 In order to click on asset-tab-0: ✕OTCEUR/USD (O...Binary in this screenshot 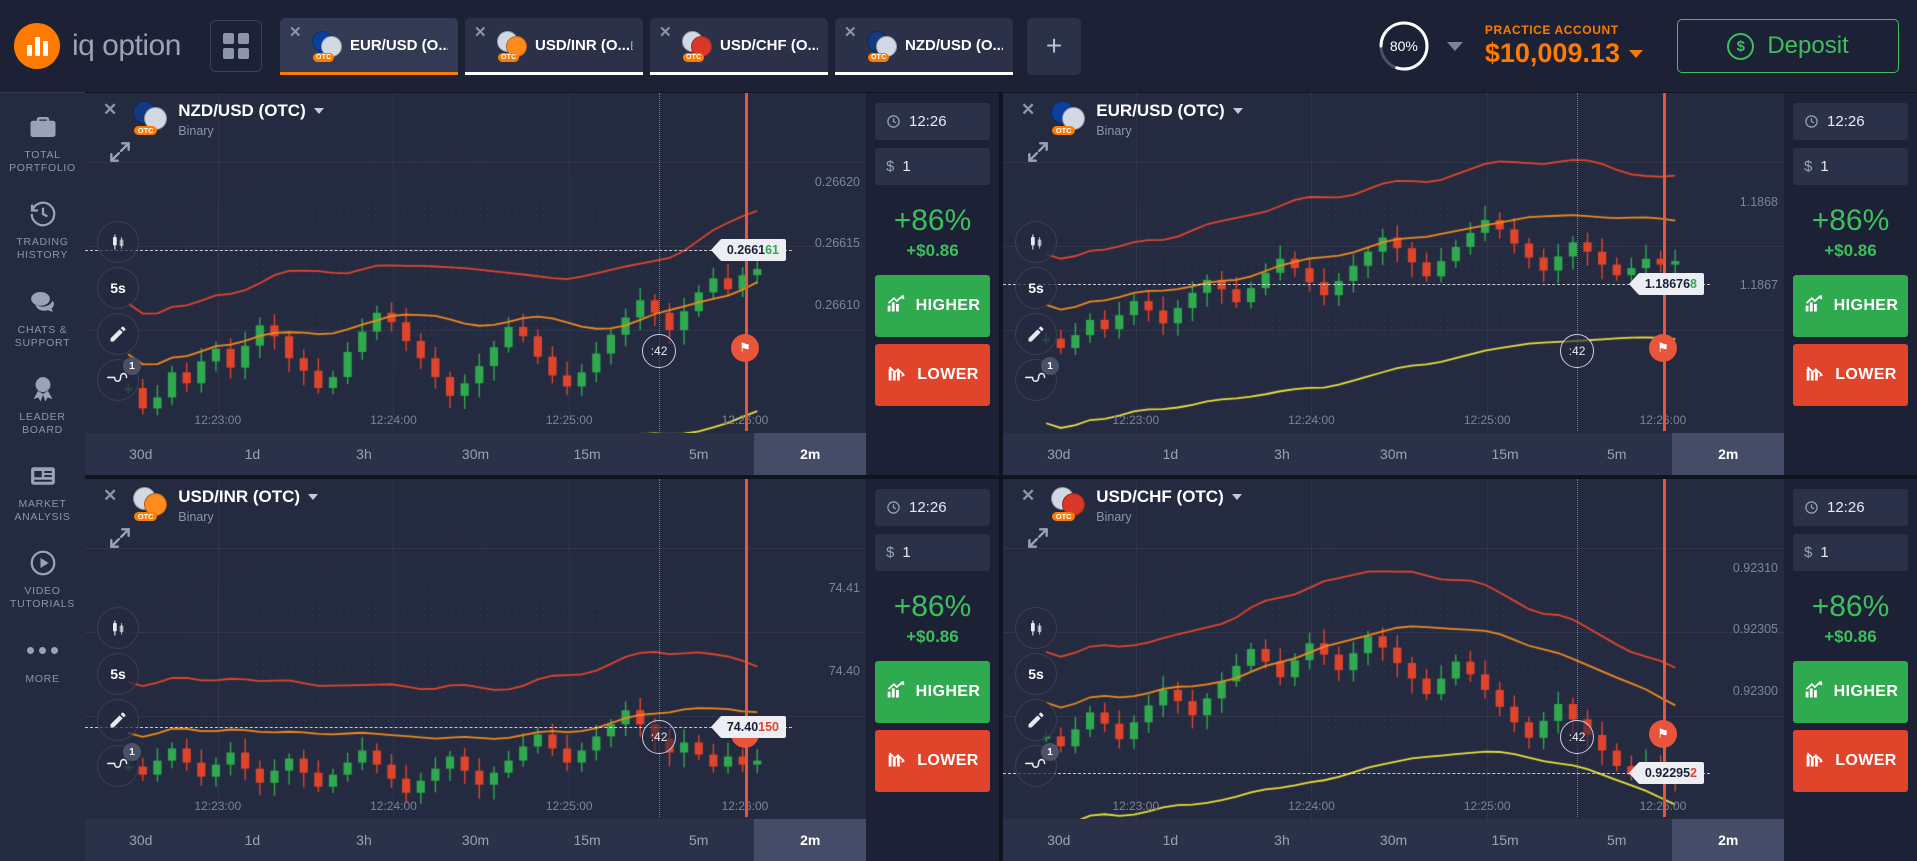, I will do `click(369, 46)`.